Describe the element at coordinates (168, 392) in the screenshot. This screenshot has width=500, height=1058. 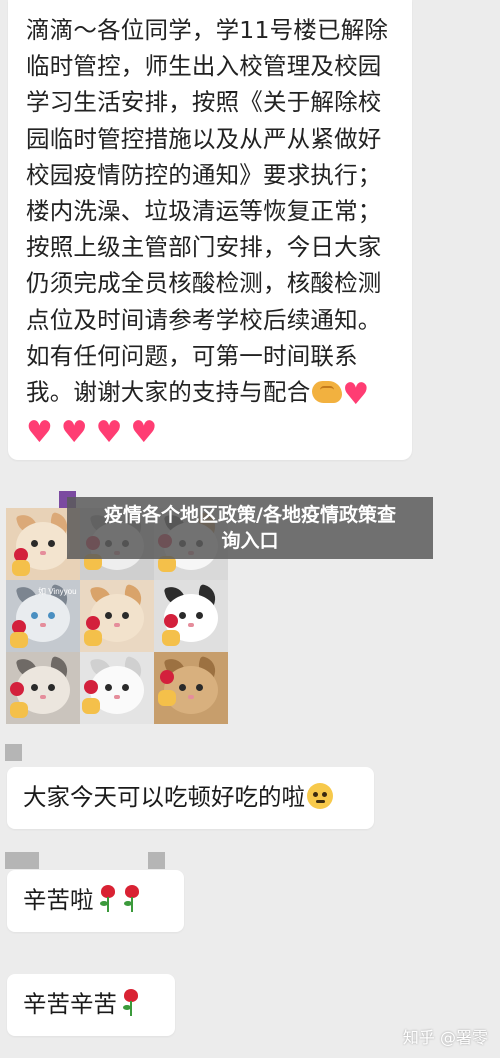
I see `message-text: 我。谢谢大家的支持与配合` at that location.